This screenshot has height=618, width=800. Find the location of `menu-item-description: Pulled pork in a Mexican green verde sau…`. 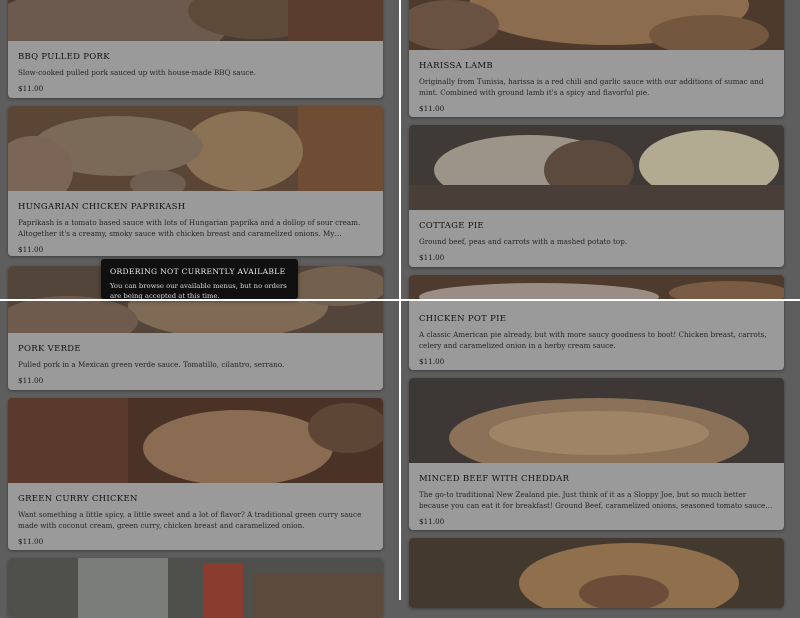

menu-item-description: Pulled pork in a Mexican green verde sau… is located at coordinates (151, 364).